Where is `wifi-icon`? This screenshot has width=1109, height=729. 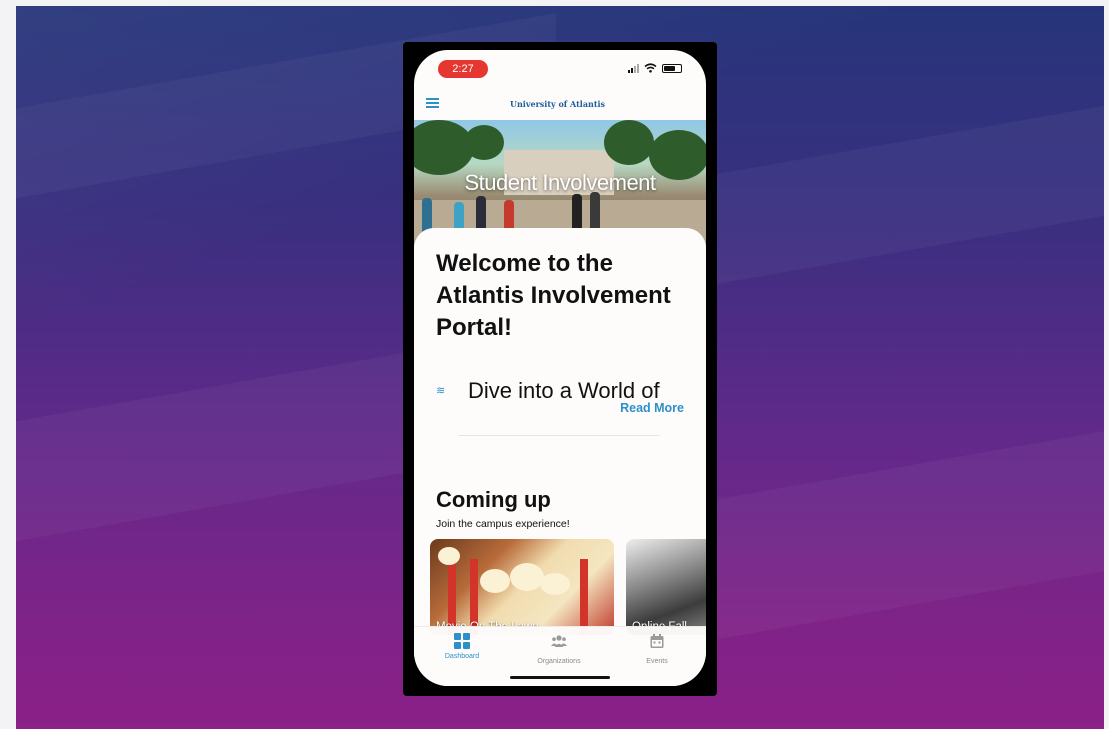
wifi-icon is located at coordinates (650, 68).